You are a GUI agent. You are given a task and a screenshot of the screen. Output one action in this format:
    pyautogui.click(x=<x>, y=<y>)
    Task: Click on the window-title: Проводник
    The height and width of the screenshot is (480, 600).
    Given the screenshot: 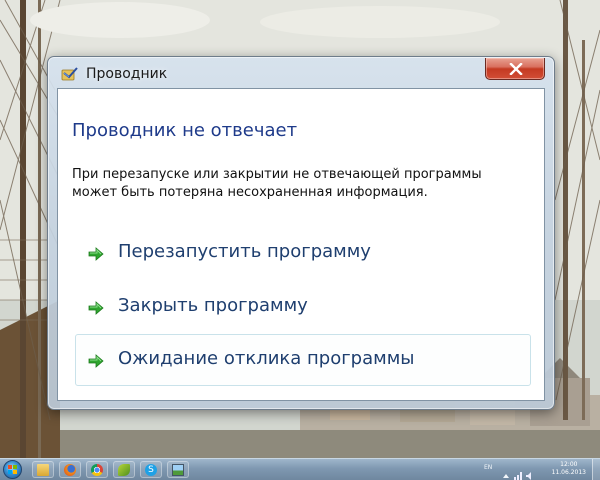 What is the action you would take?
    pyautogui.click(x=127, y=74)
    